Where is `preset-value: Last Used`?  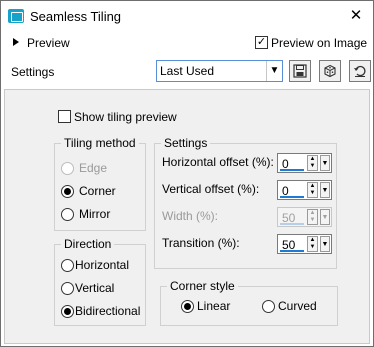
preset-value: Last Used is located at coordinates (187, 71).